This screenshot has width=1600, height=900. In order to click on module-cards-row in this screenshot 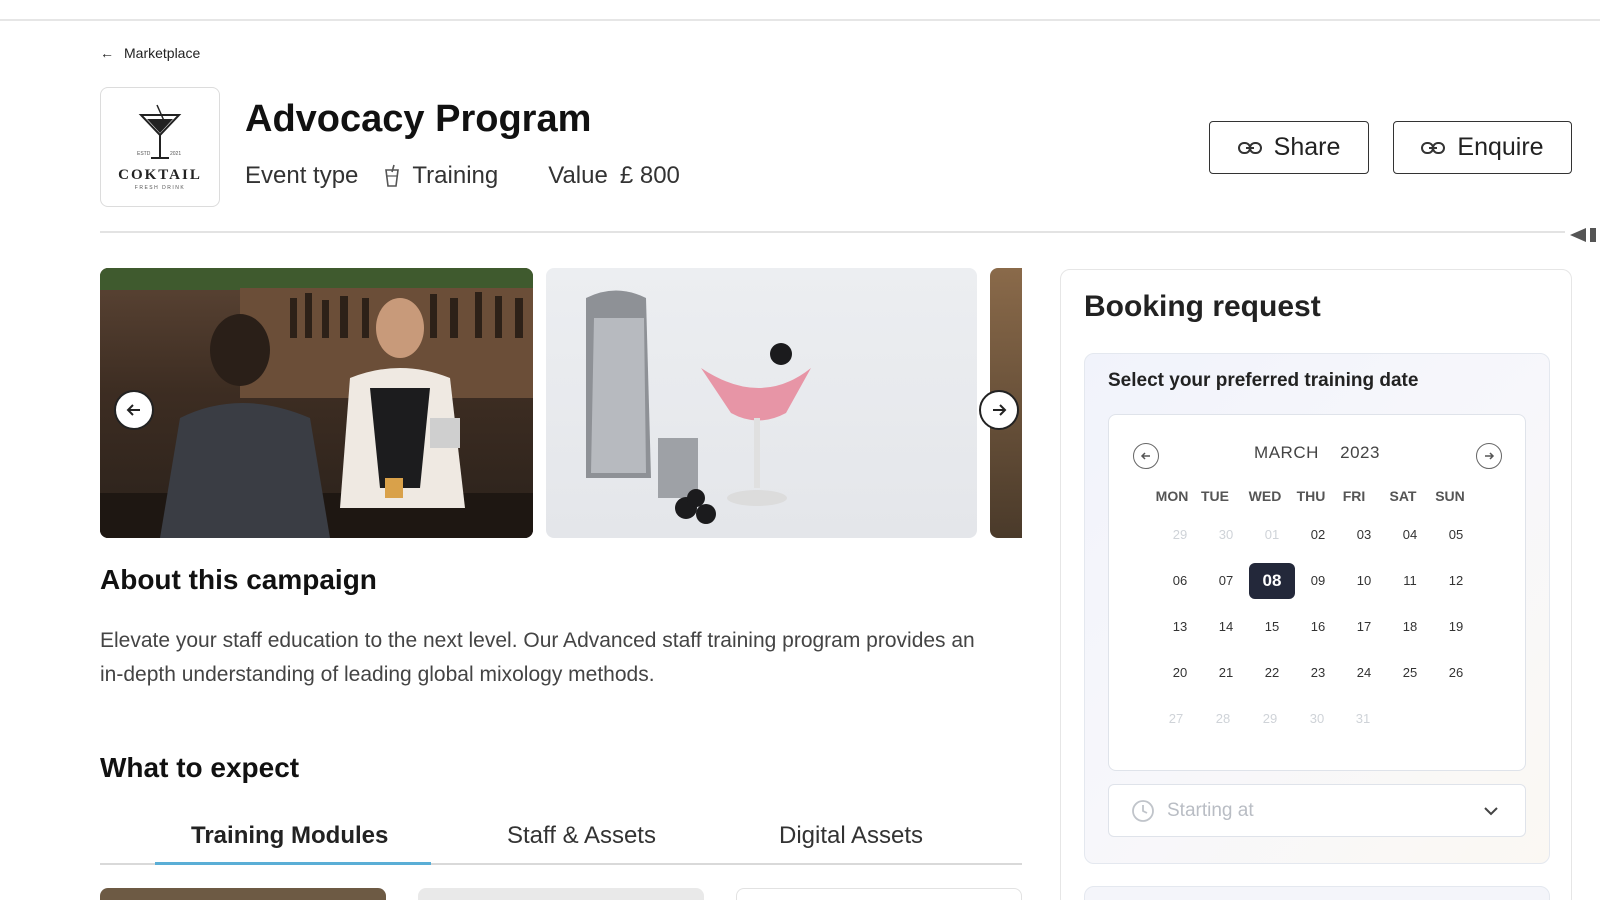, I will do `click(561, 894)`.